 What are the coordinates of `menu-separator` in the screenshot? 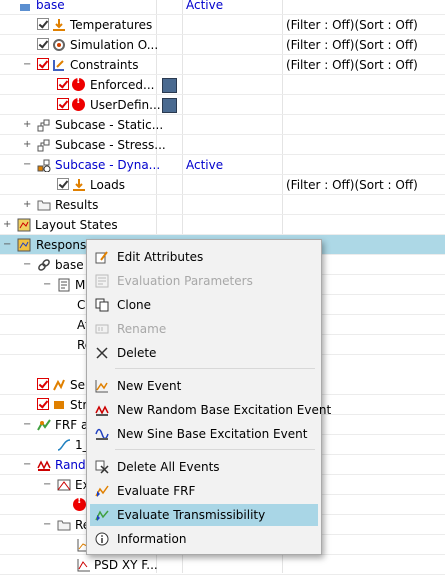 It's located at (215, 368).